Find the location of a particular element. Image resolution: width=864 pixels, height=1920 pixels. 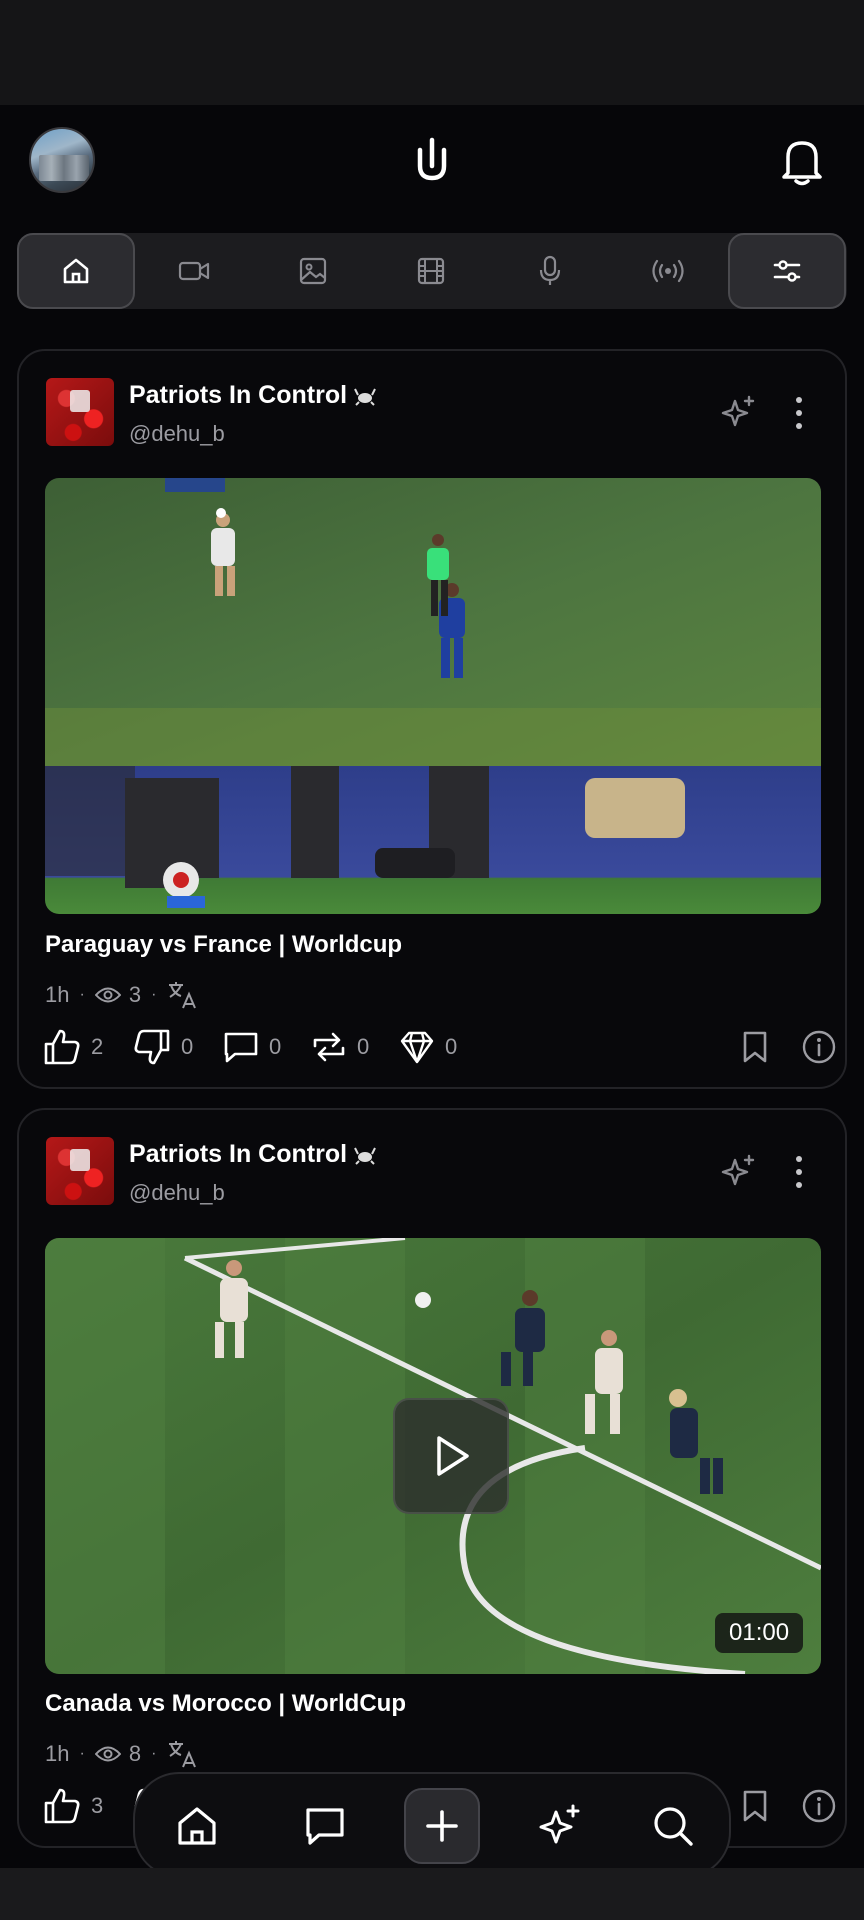

dislike-button: 0 is located at coordinates (163, 1047).